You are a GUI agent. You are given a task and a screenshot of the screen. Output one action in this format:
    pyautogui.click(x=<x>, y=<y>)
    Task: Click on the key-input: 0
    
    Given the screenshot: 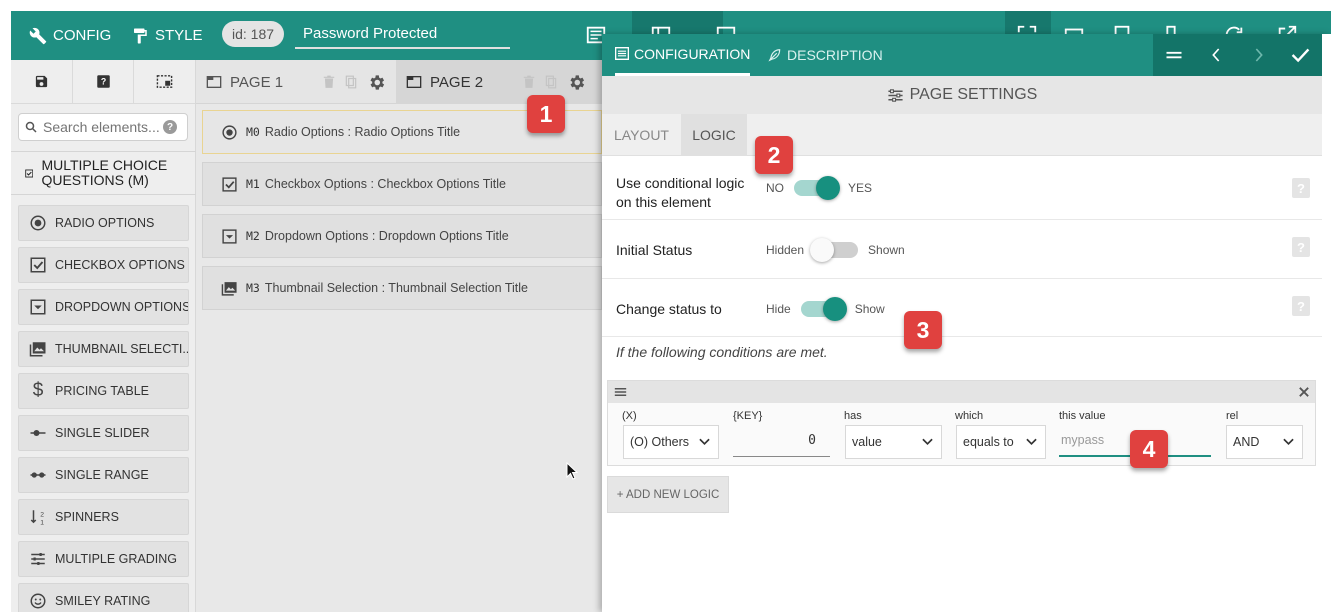 What is the action you would take?
    pyautogui.click(x=781, y=441)
    